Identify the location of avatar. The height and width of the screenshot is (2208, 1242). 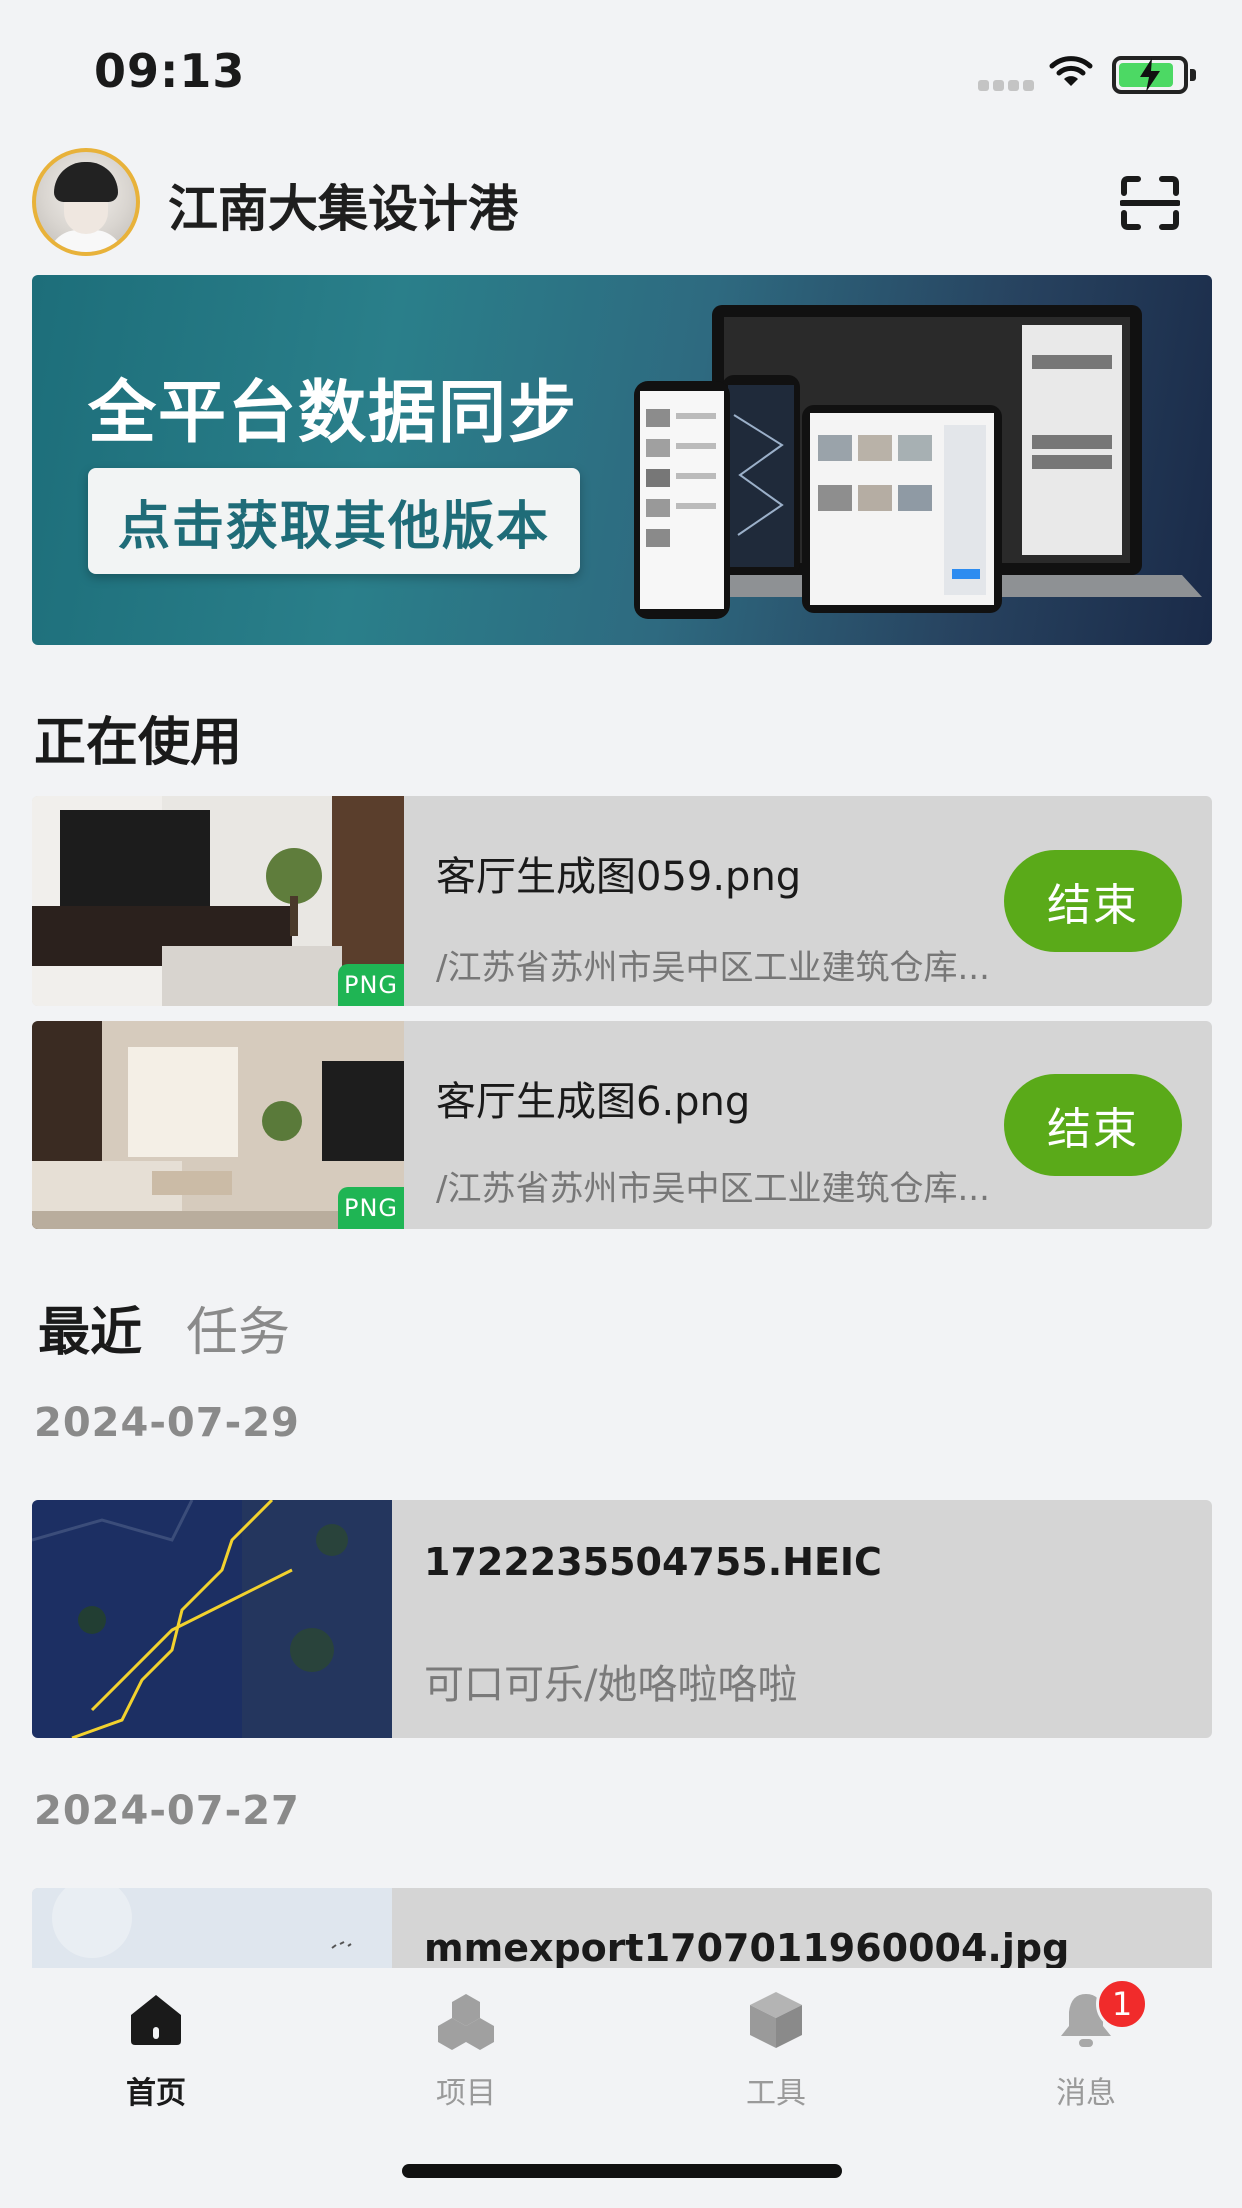
(86, 202).